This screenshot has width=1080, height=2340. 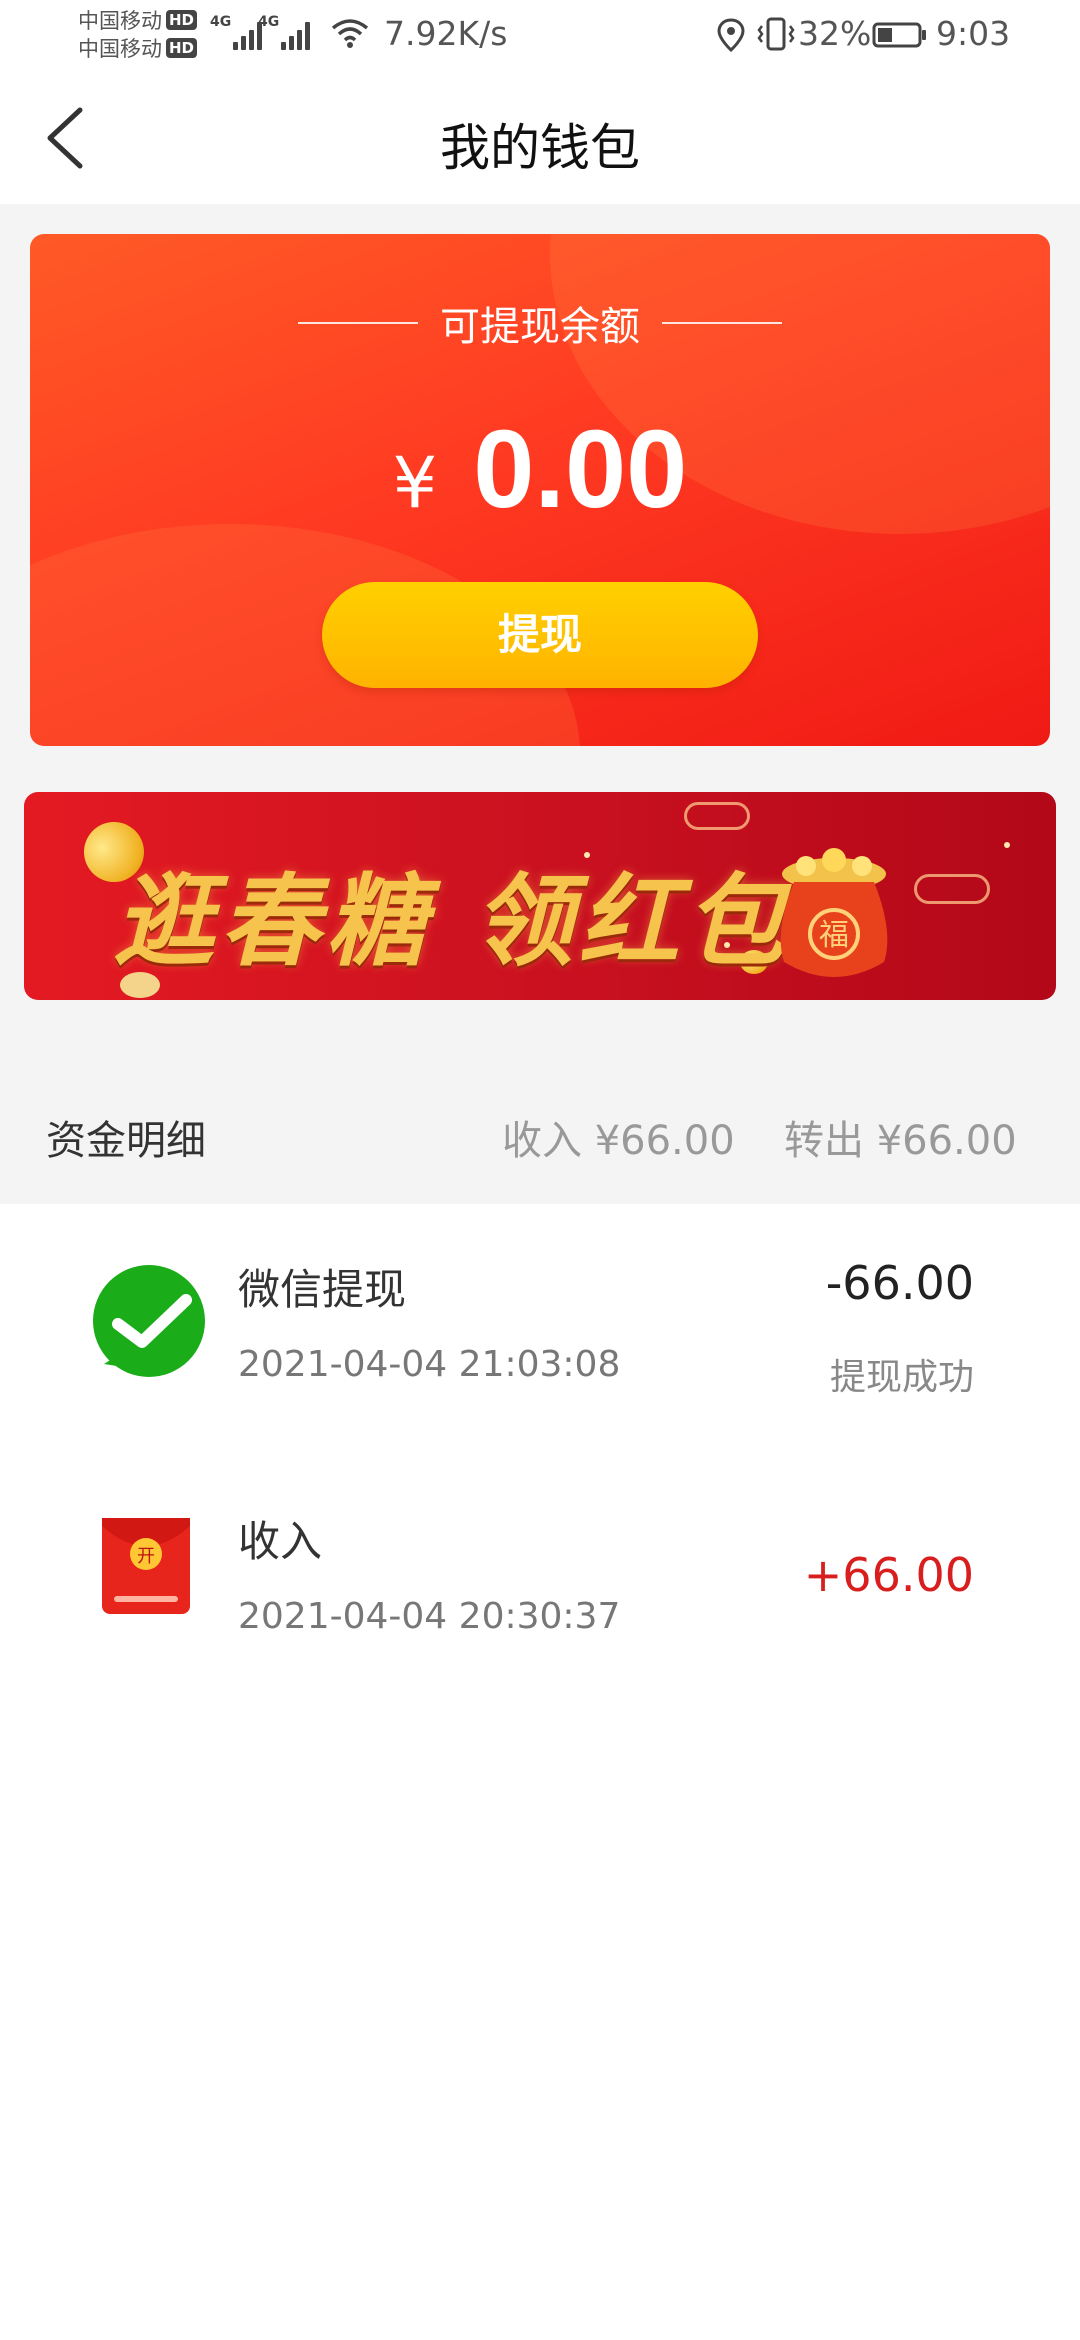 I want to click on battery-icon, so click(x=899, y=35).